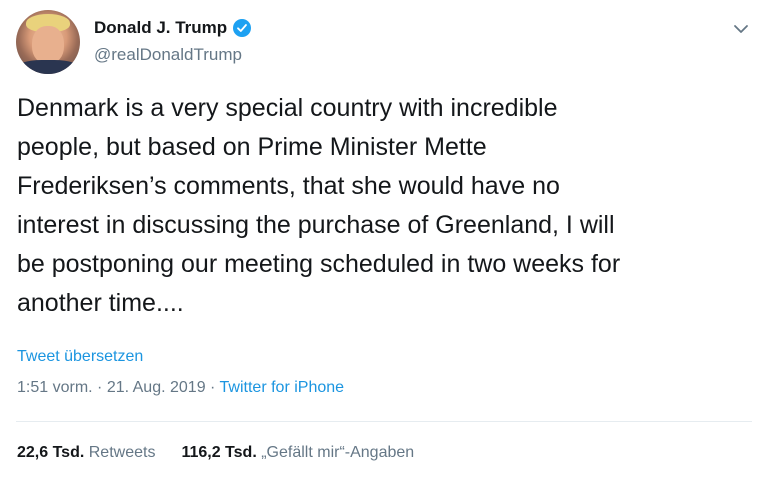 This screenshot has height=478, width=768. Describe the element at coordinates (219, 452) in the screenshot. I see `likes-count: 116,2 Tsd.` at that location.